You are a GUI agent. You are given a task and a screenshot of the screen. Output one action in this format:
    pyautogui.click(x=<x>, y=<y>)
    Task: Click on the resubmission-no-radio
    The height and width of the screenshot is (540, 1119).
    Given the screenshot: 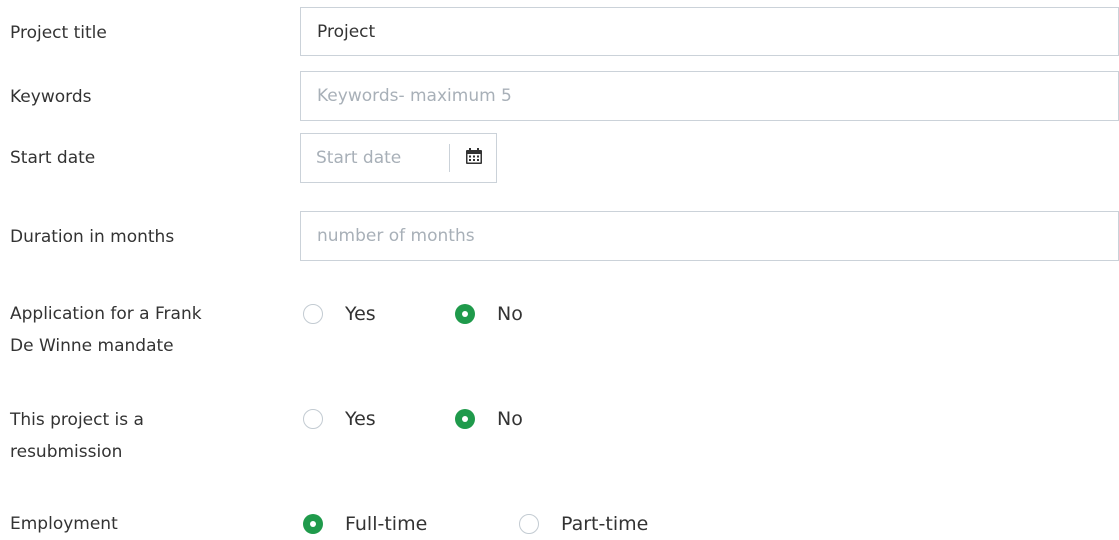 What is the action you would take?
    pyautogui.click(x=465, y=419)
    